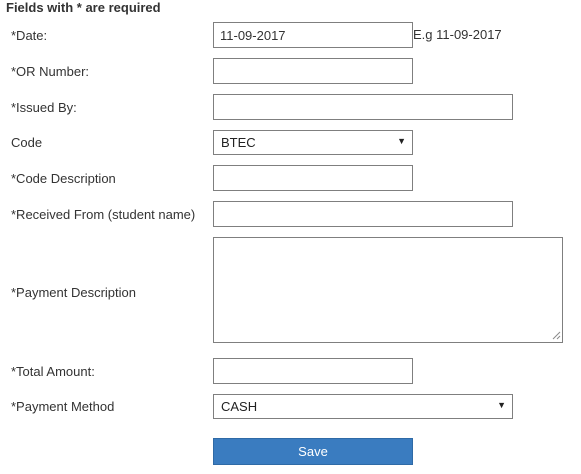 The height and width of the screenshot is (474, 581). I want to click on payment-description-textarea, so click(388, 290).